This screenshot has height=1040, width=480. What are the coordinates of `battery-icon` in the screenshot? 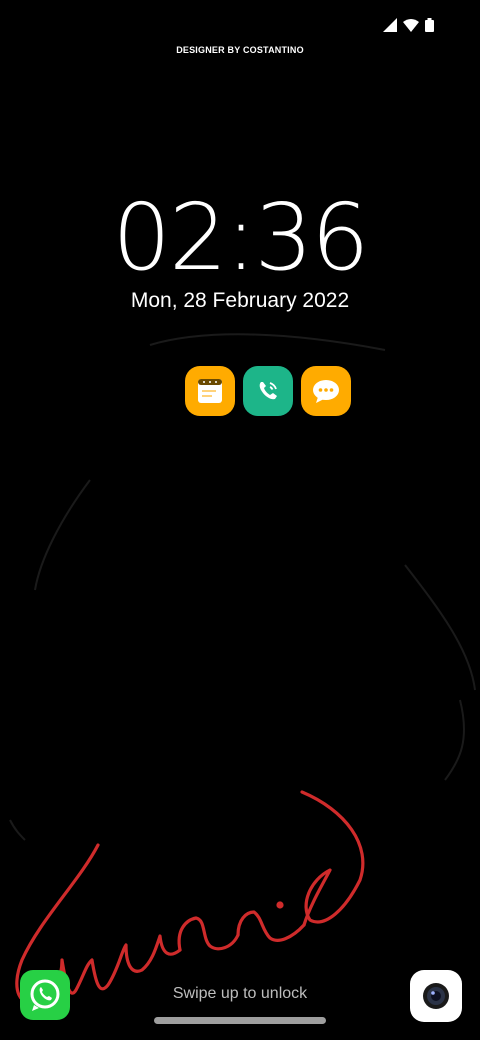 It's located at (429, 25).